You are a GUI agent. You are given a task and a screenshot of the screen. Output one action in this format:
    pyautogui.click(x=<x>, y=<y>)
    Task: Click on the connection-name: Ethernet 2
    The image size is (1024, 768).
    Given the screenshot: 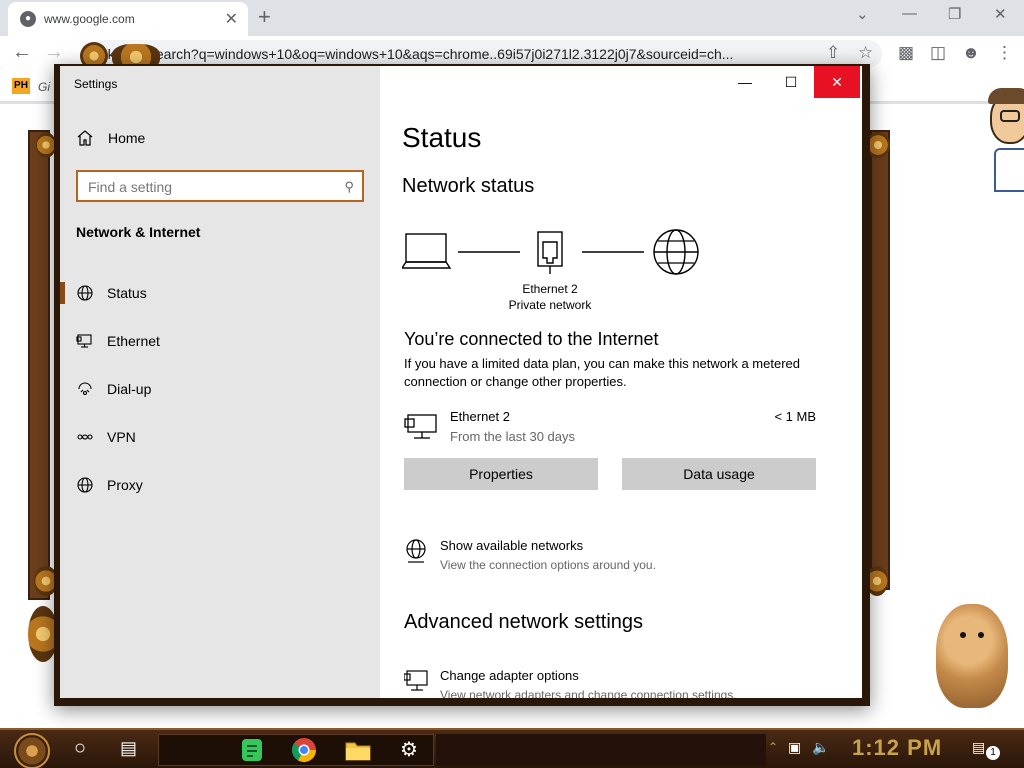 What is the action you would take?
    pyautogui.click(x=480, y=416)
    